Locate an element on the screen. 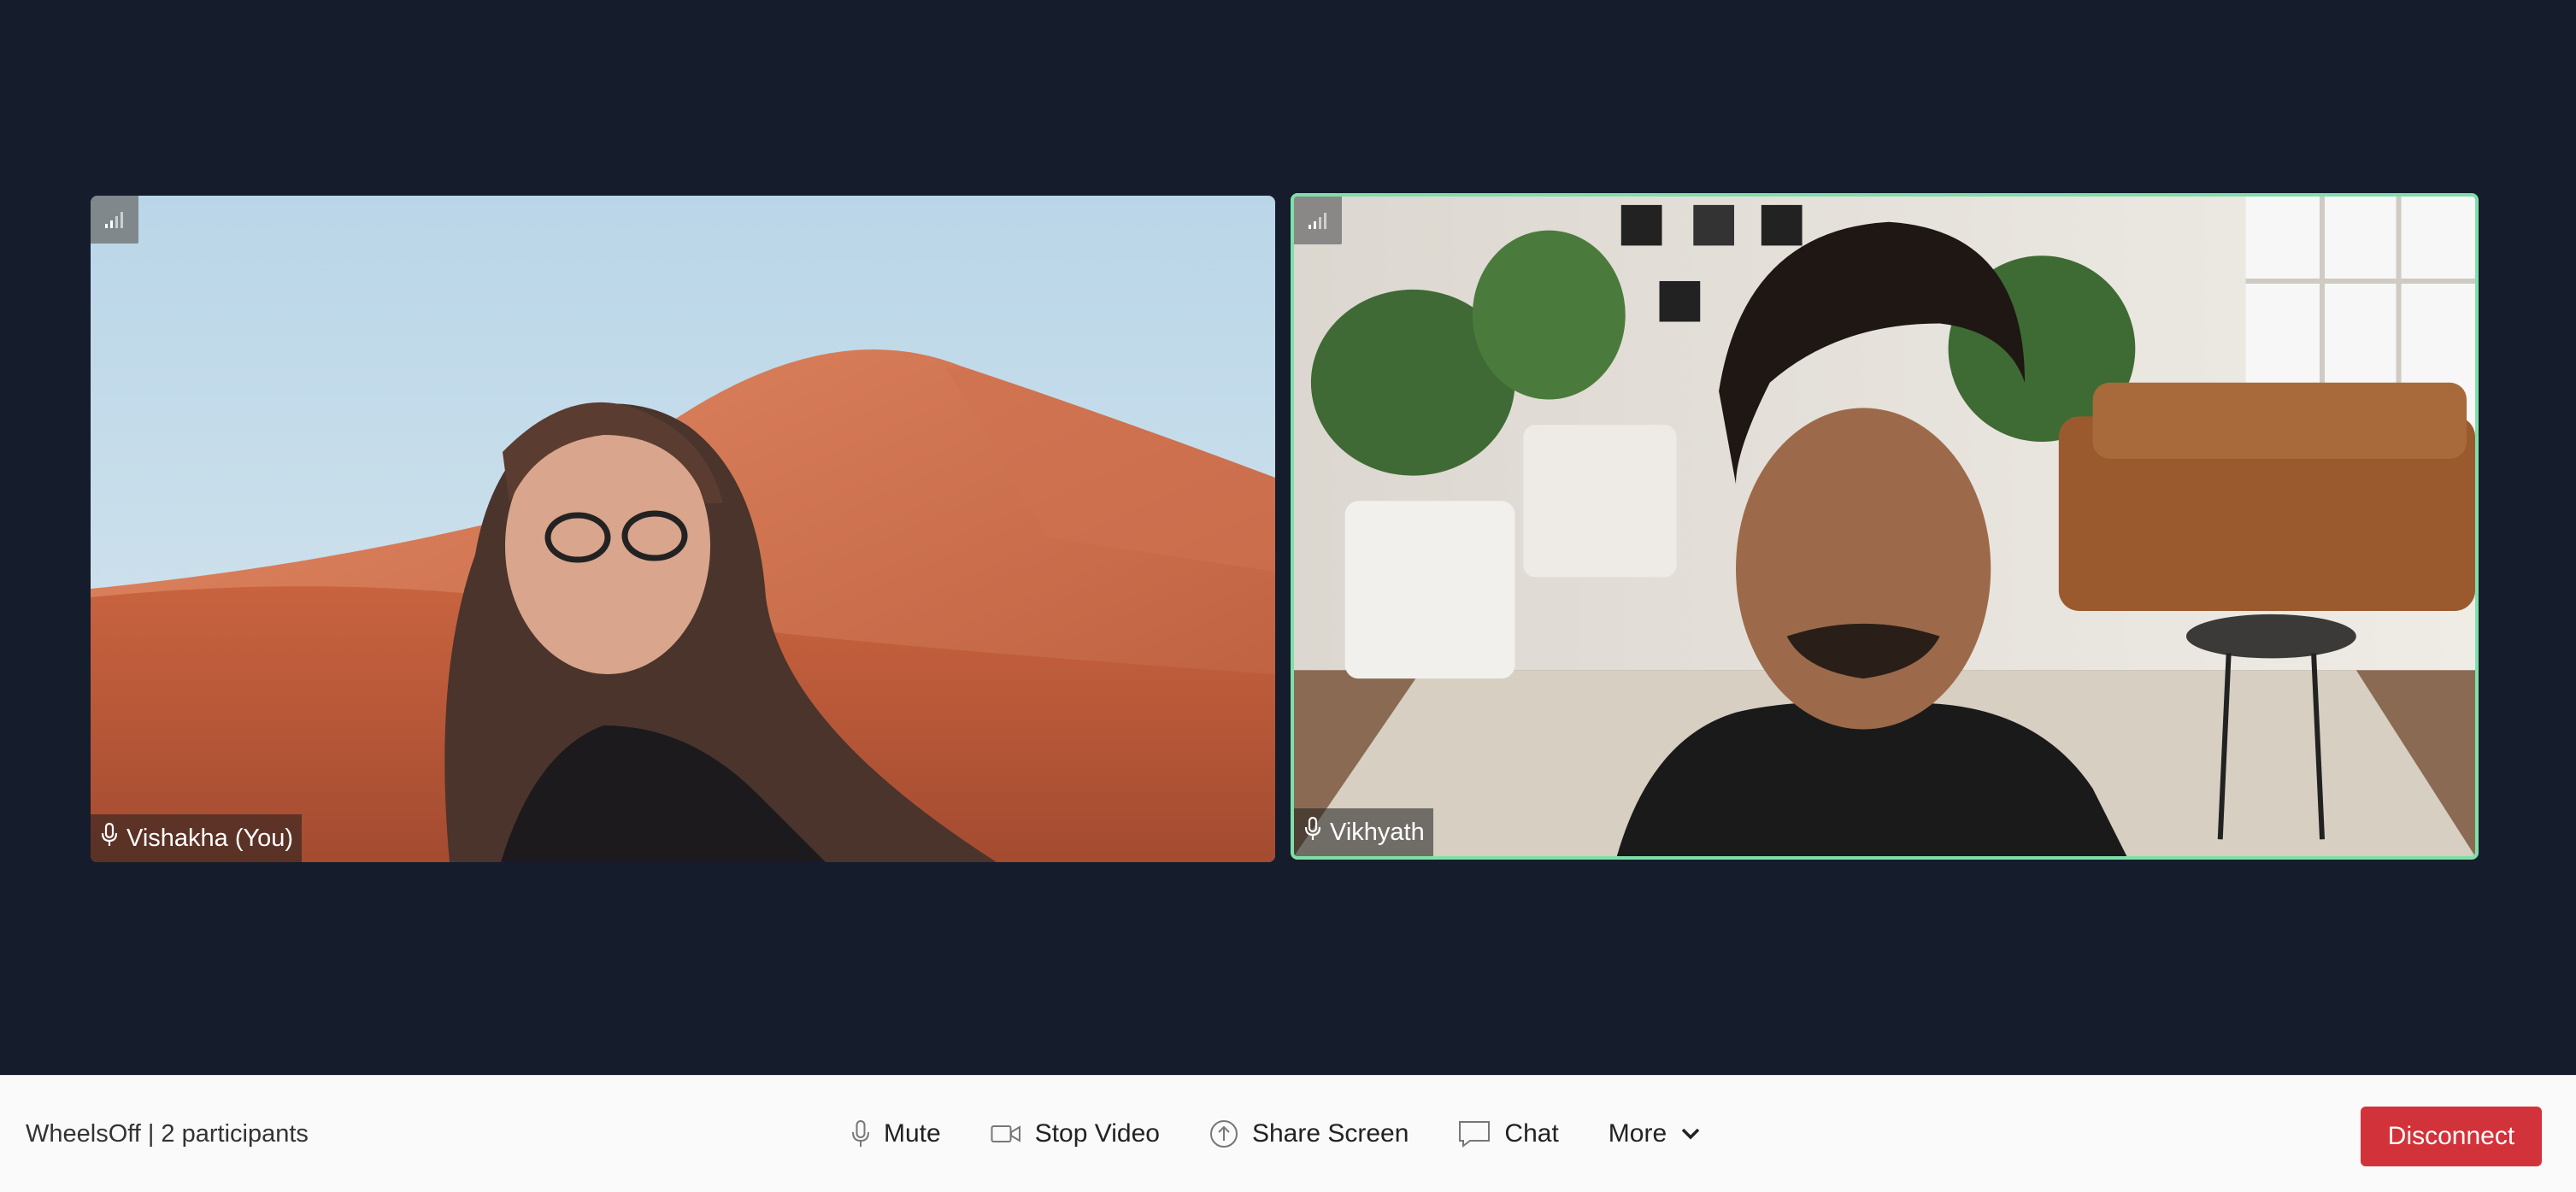 Image resolution: width=2576 pixels, height=1192 pixels. chevron-down-icon is located at coordinates (1690, 1134).